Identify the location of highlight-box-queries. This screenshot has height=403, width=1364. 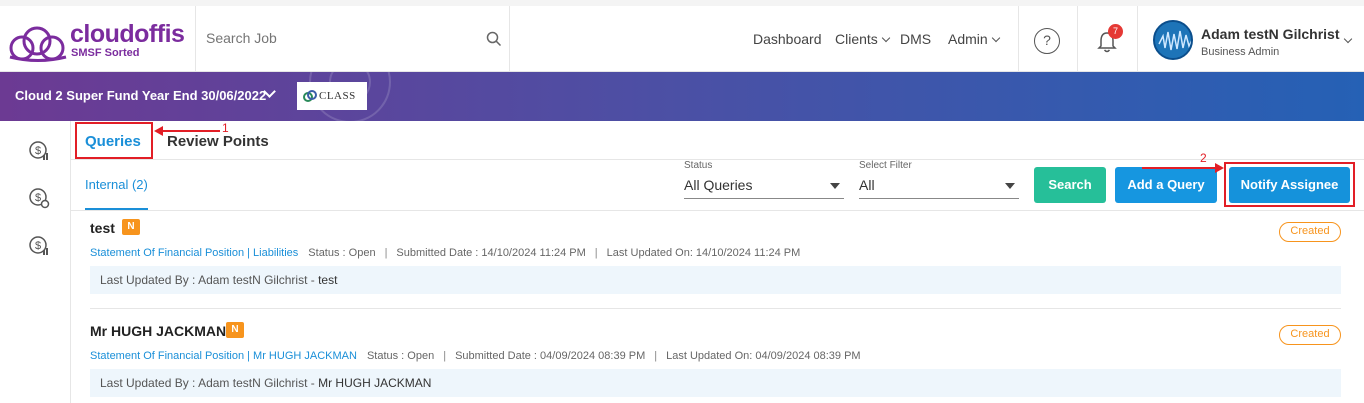
(114, 140).